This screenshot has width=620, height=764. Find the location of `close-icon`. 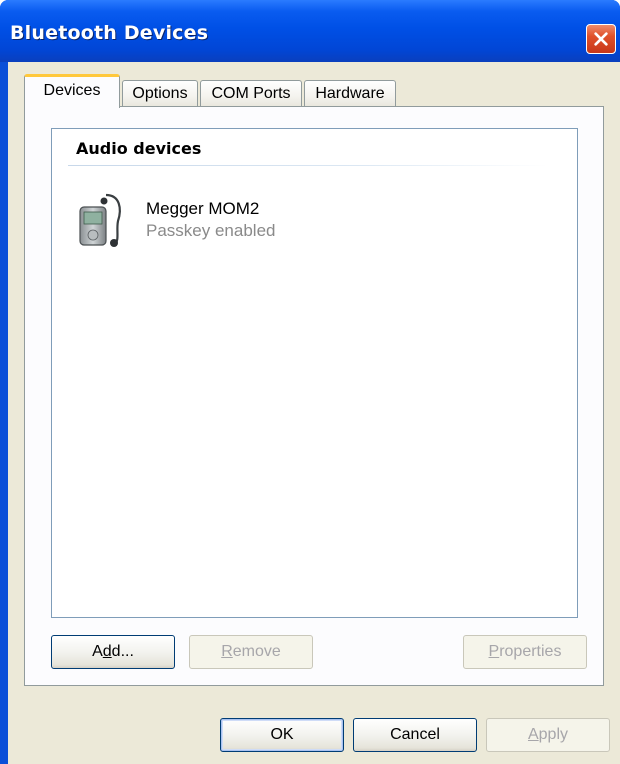

close-icon is located at coordinates (601, 39).